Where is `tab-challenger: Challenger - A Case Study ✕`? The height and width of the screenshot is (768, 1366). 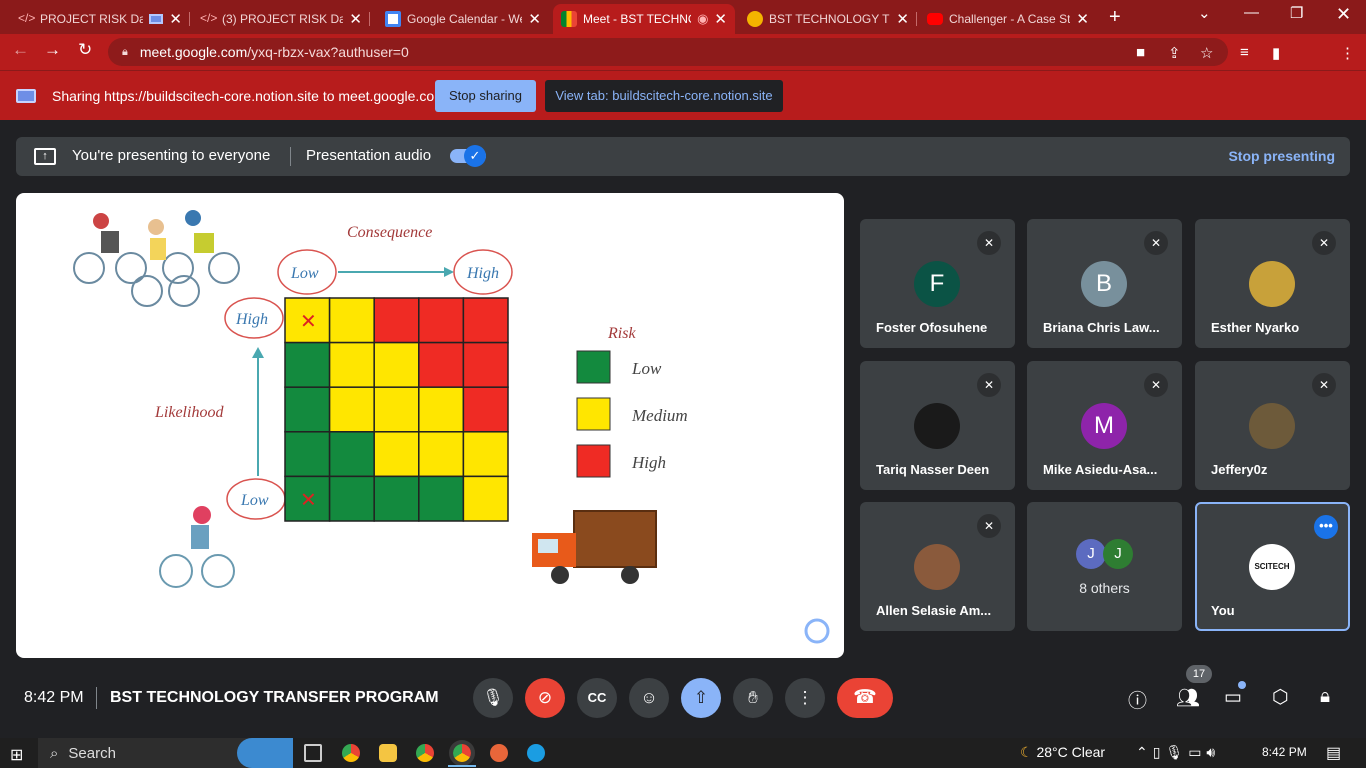
tab-challenger: Challenger - A Case Study ✕ is located at coordinates (1008, 19).